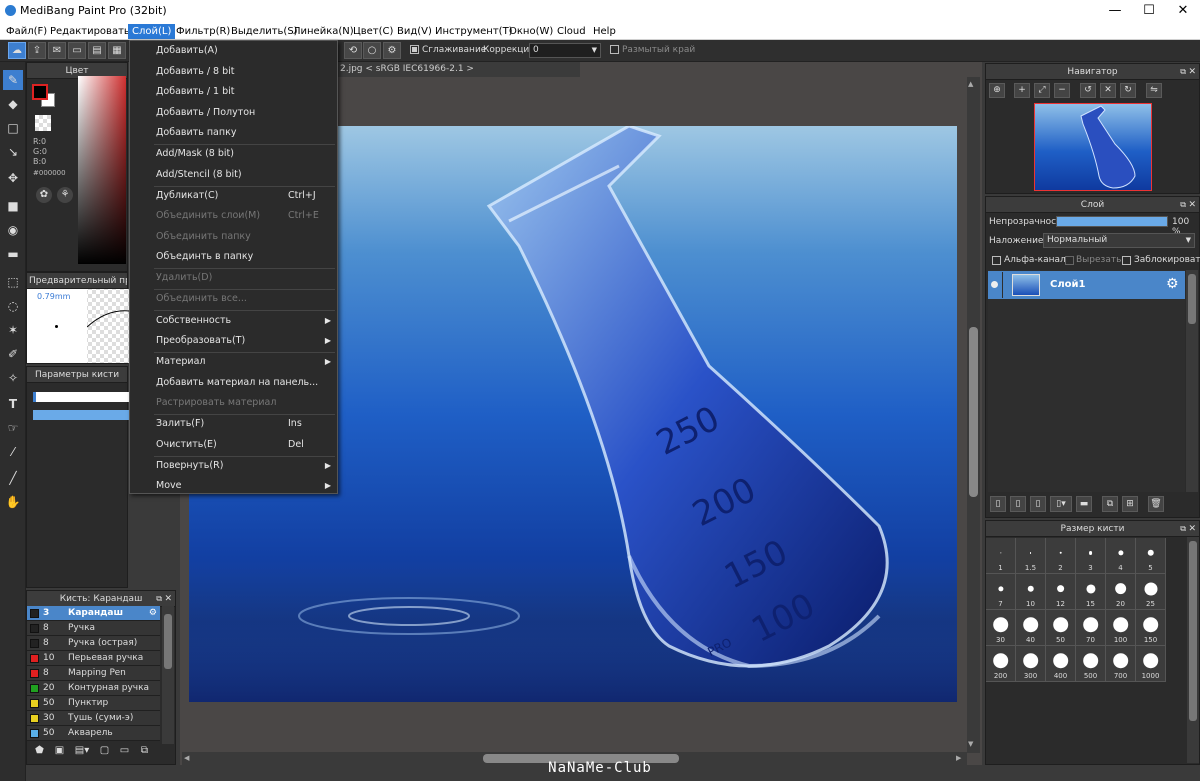 The width and height of the screenshot is (1200, 781). What do you see at coordinates (144, 752) in the screenshot?
I see `brush-duplicate-icon: ⧉` at bounding box center [144, 752].